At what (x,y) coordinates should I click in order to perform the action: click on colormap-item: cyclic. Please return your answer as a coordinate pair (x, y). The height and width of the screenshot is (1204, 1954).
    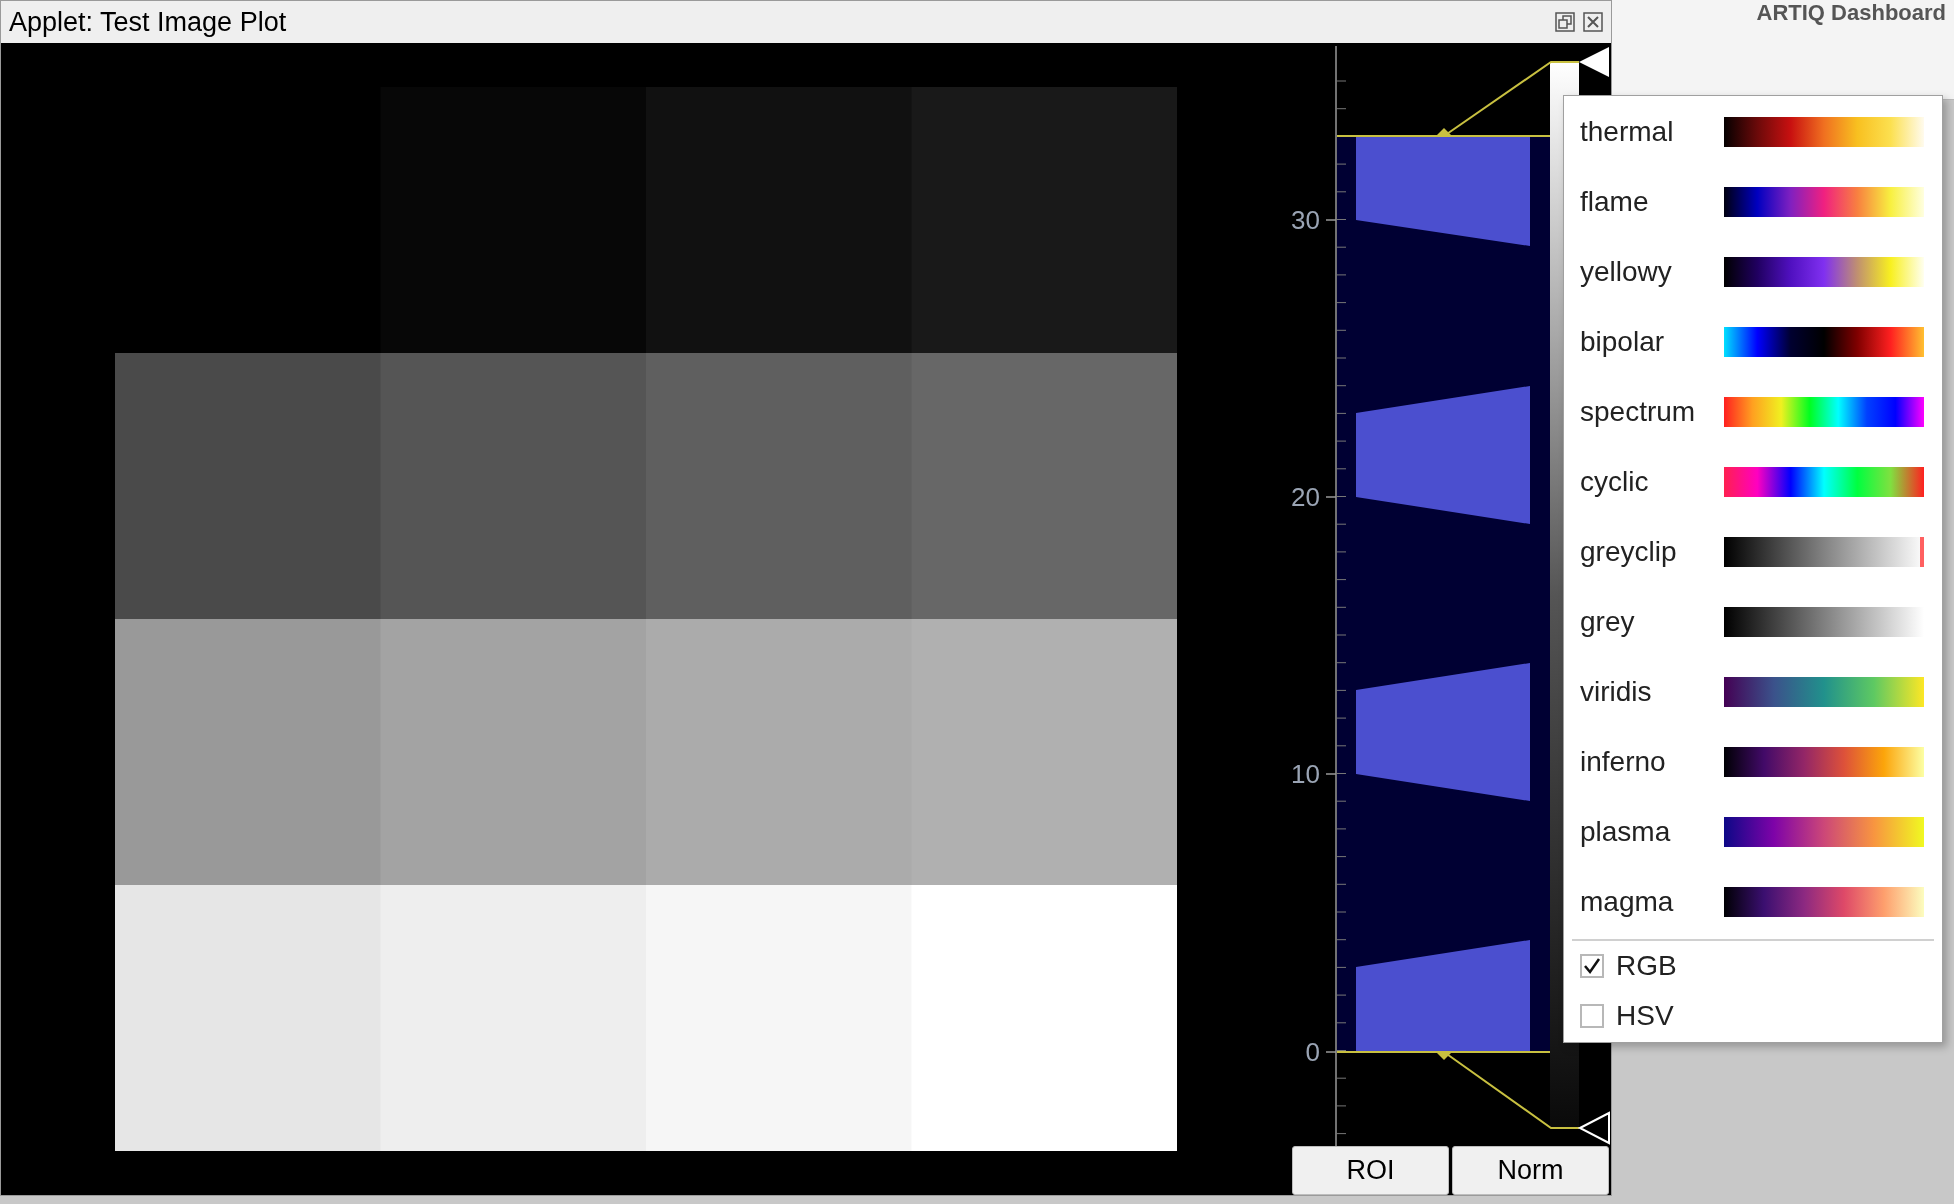
    Looking at the image, I should click on (1753, 482).